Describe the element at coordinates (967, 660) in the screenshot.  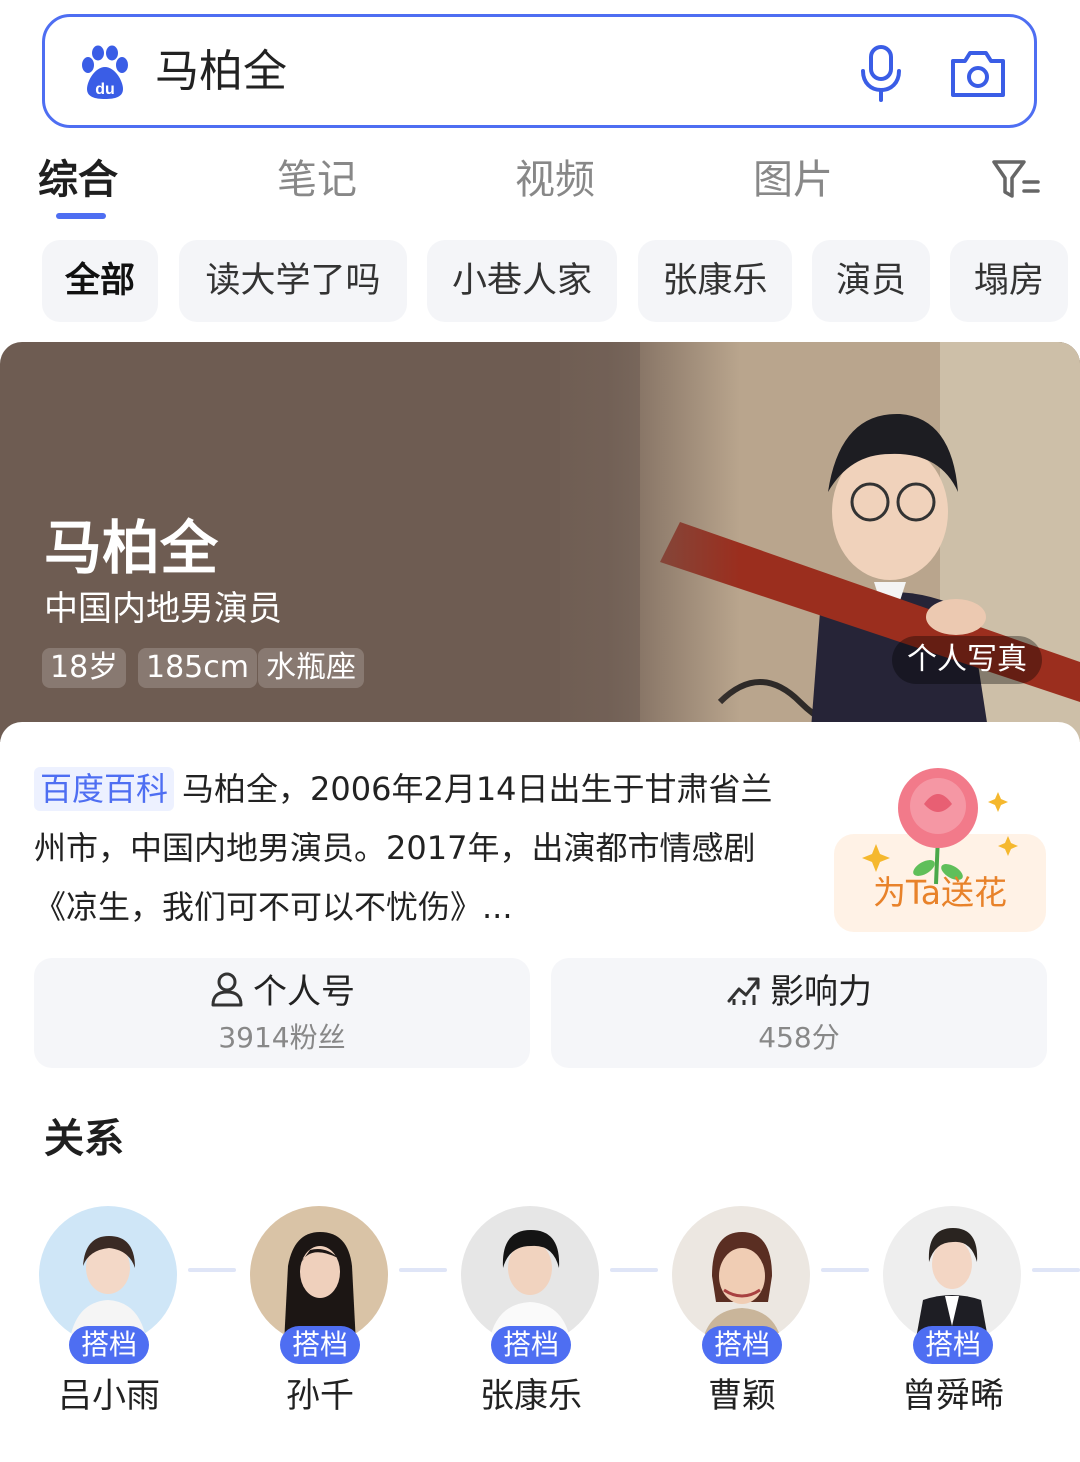
I see `personal-photos-button: 个人写真` at that location.